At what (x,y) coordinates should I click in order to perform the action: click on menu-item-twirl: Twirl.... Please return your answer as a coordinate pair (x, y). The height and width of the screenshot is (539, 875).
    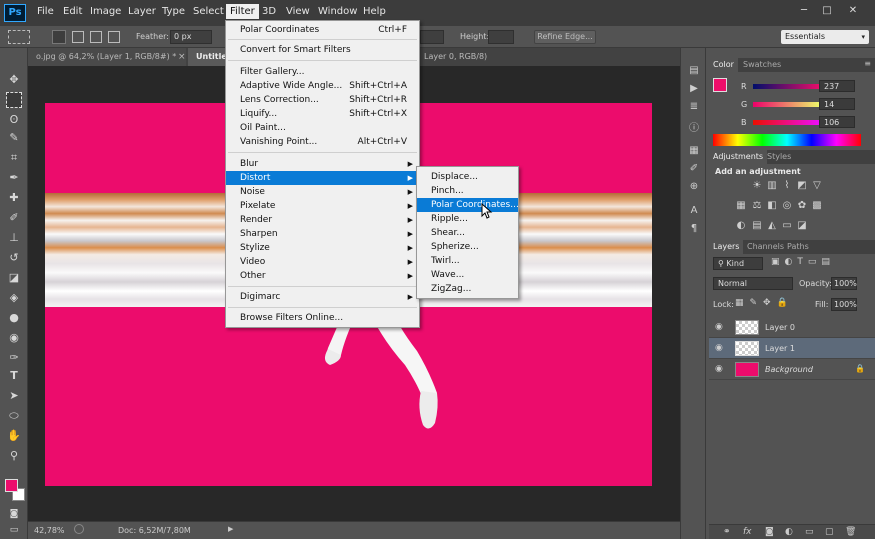
    Looking at the image, I should click on (467, 261).